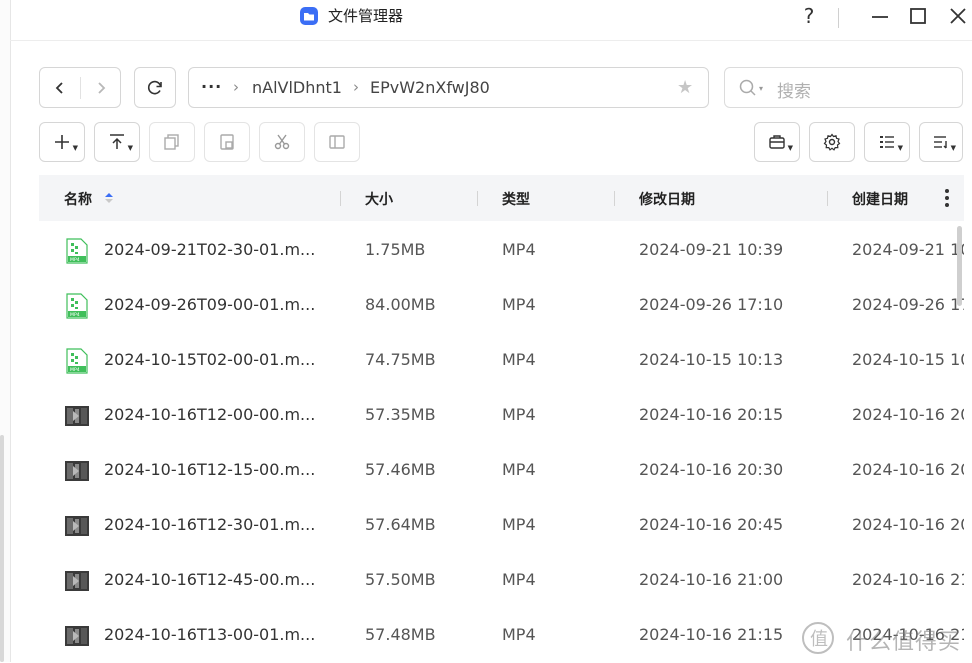 This screenshot has width=972, height=663. I want to click on more-options-icon, so click(947, 198).